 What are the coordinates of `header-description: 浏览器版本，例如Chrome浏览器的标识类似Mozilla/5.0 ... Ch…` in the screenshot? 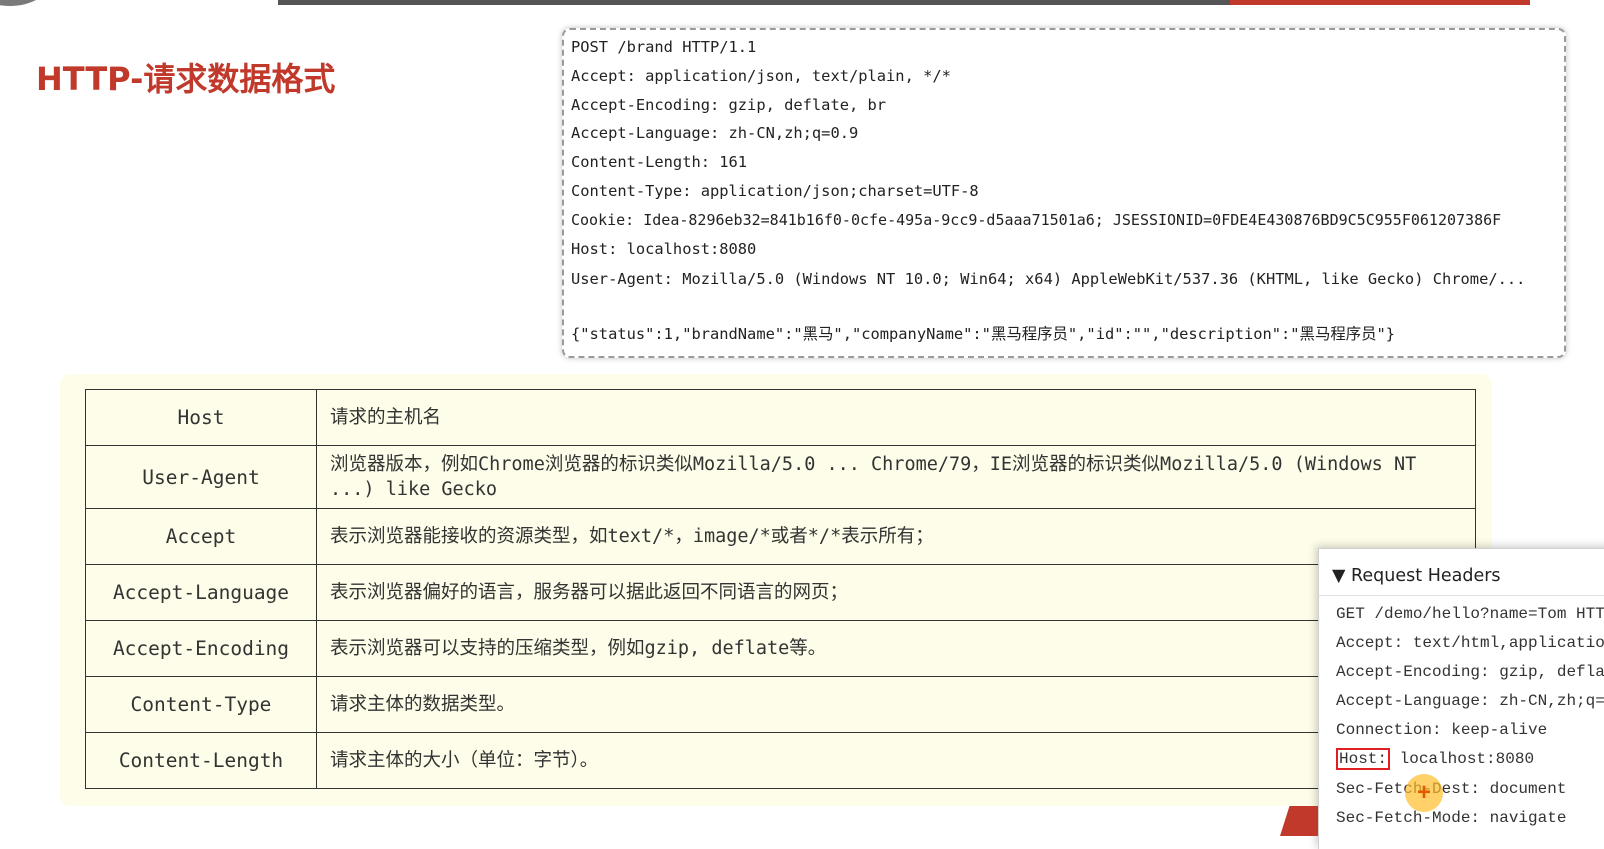 It's located at (896, 477).